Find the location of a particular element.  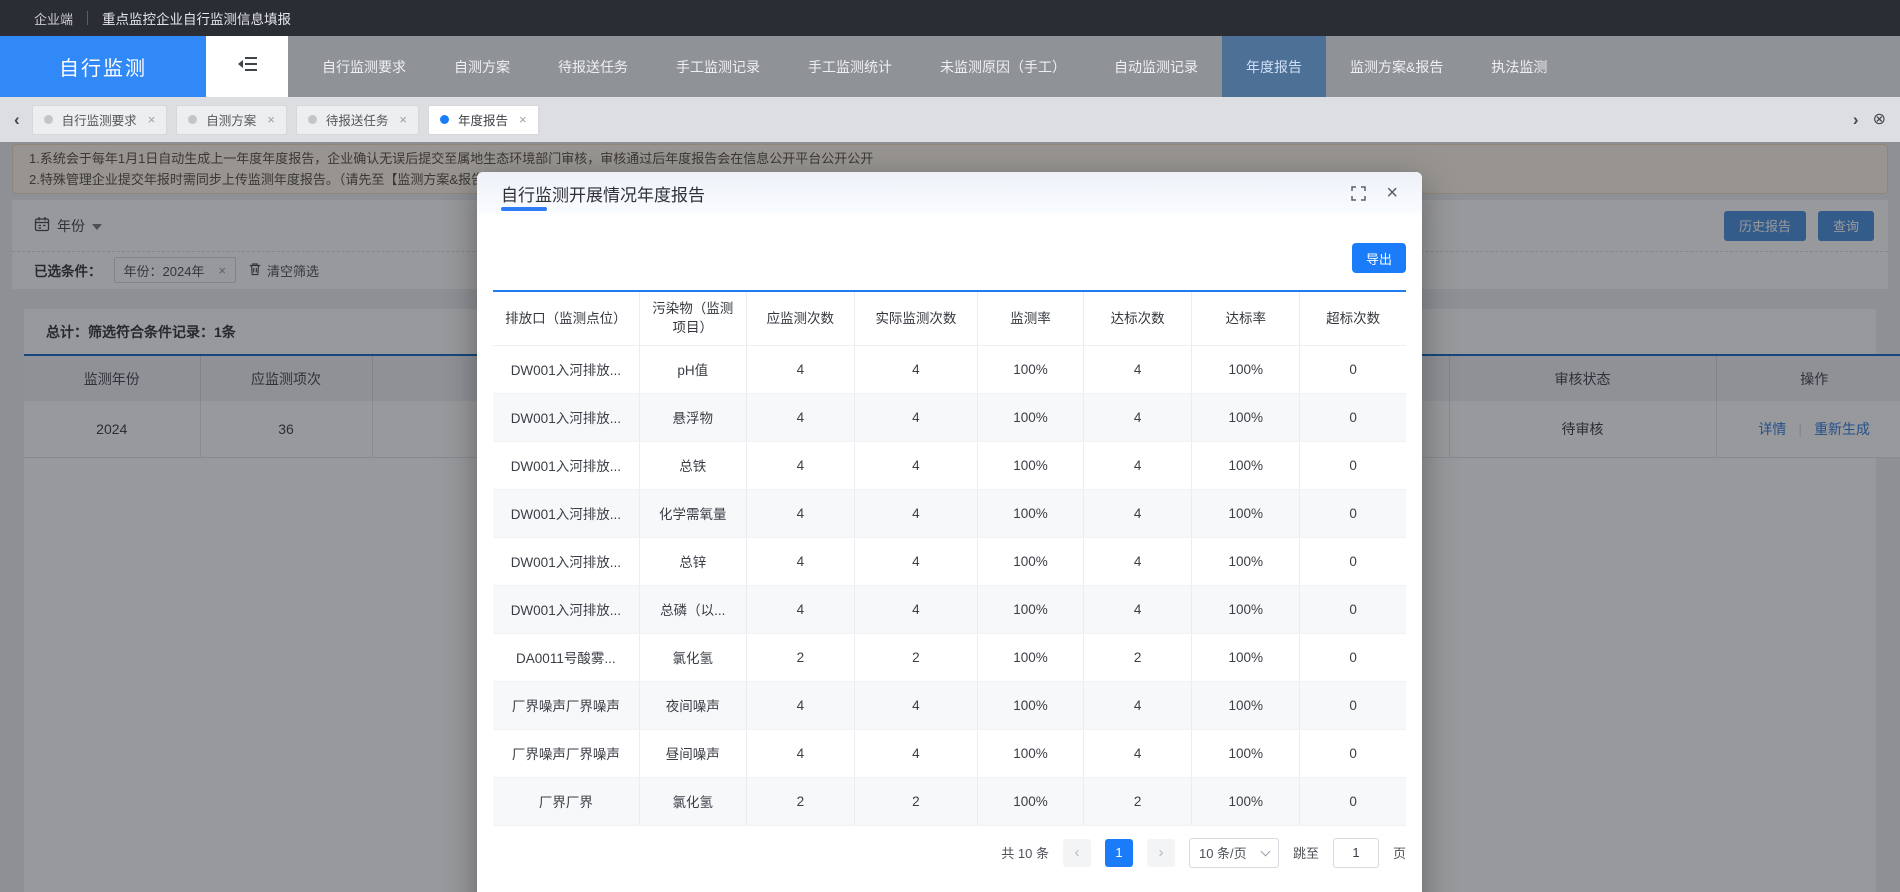

modal-toolbar: 导出 is located at coordinates (949, 252).